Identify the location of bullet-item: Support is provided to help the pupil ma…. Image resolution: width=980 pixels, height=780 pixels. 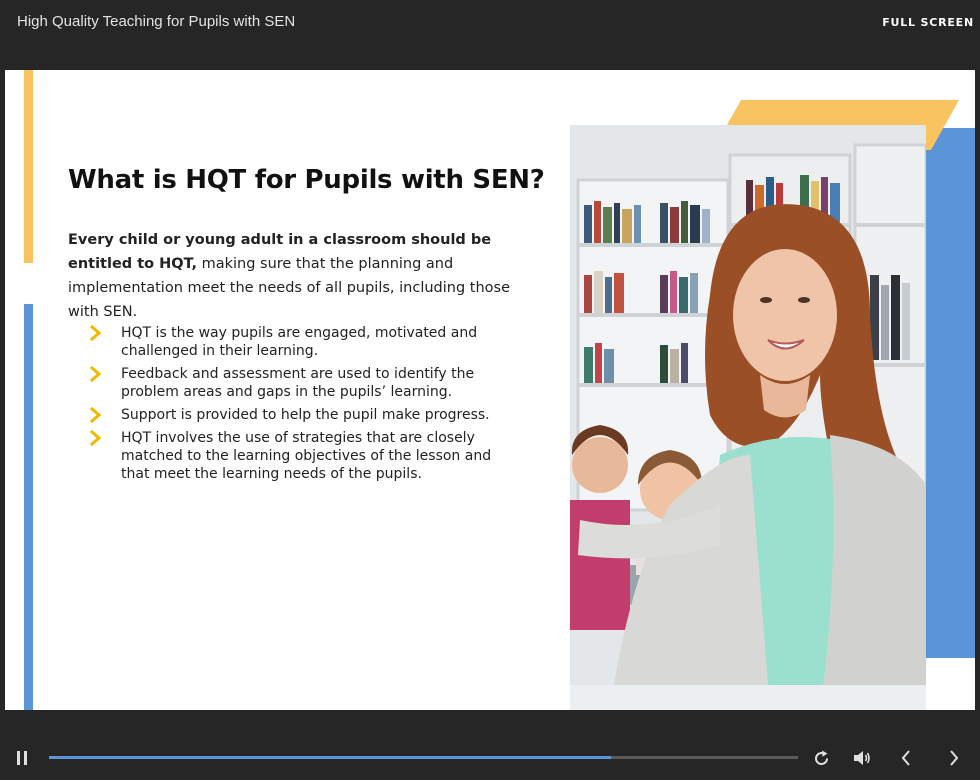
(299, 415).